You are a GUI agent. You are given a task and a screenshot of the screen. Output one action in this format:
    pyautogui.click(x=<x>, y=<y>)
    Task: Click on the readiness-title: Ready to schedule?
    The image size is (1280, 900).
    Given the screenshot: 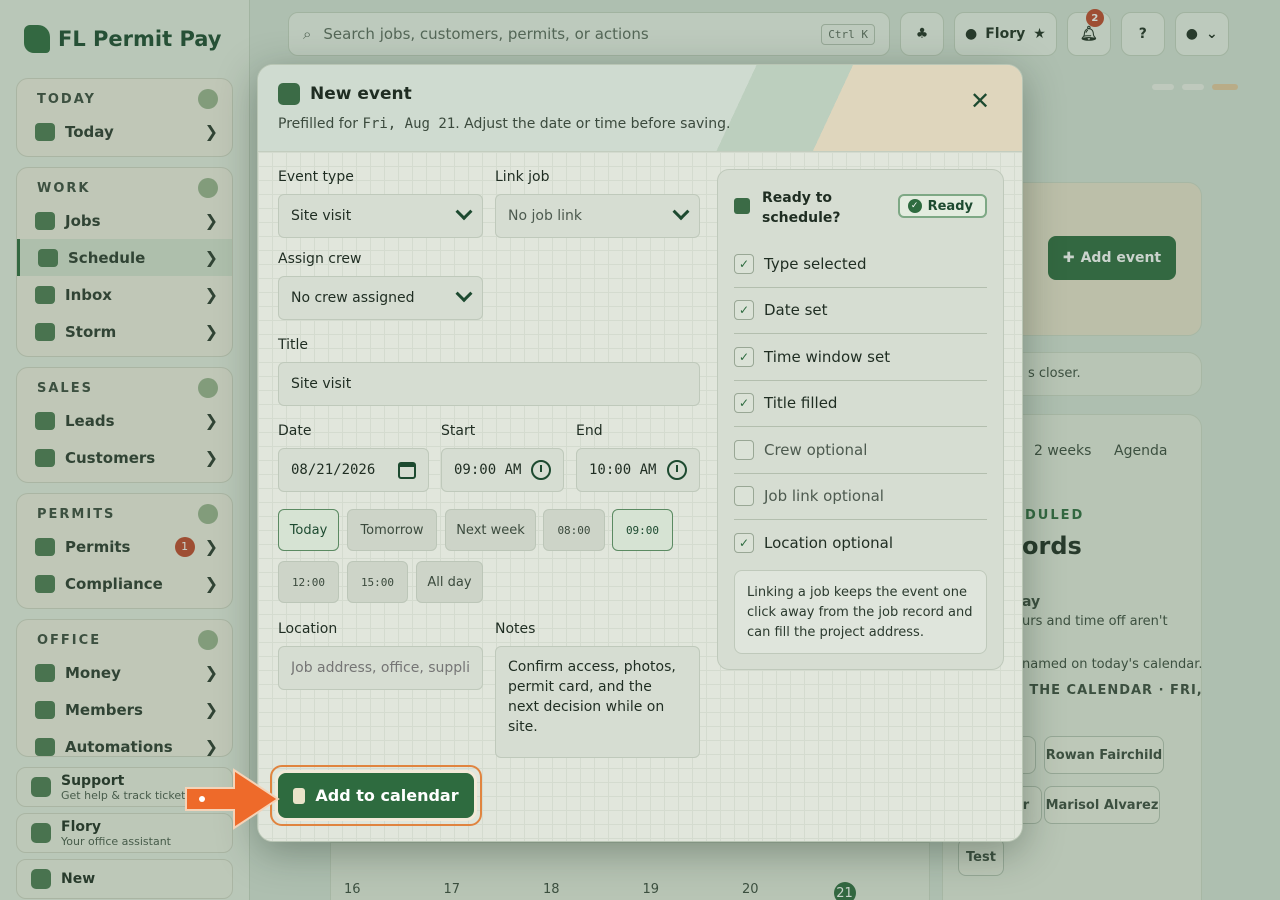 What is the action you would take?
    pyautogui.click(x=801, y=208)
    